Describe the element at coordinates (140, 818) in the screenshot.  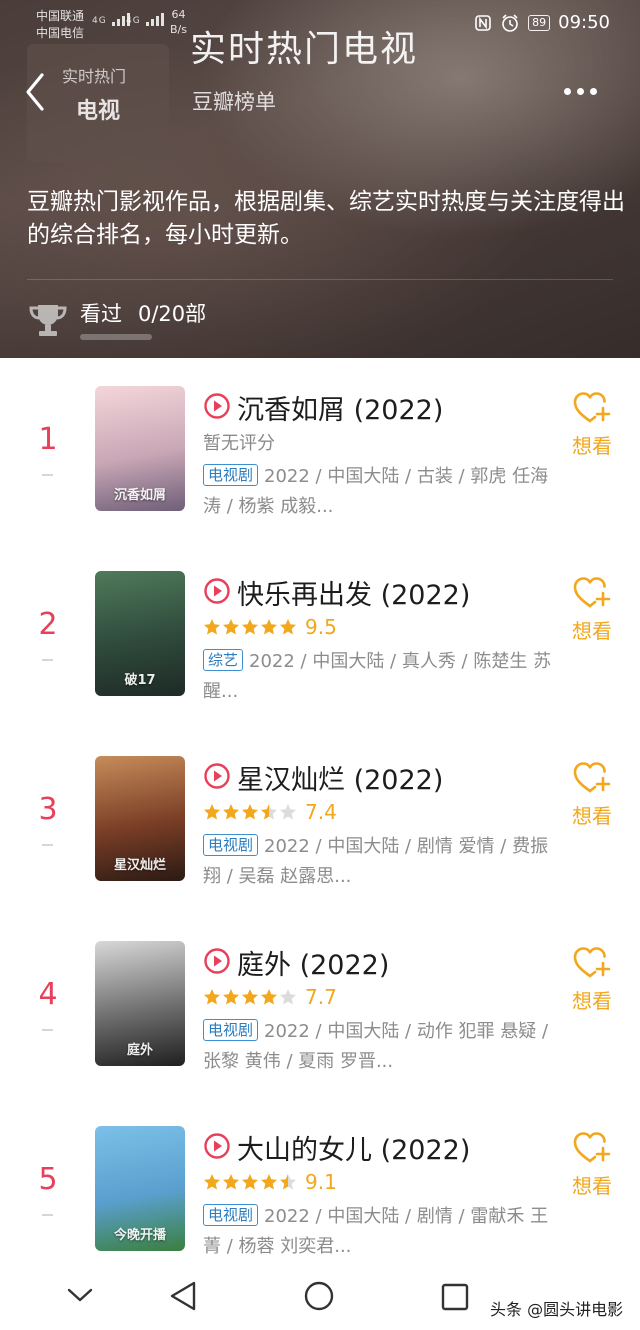
I see `poster-image: 星汉灿烂` at that location.